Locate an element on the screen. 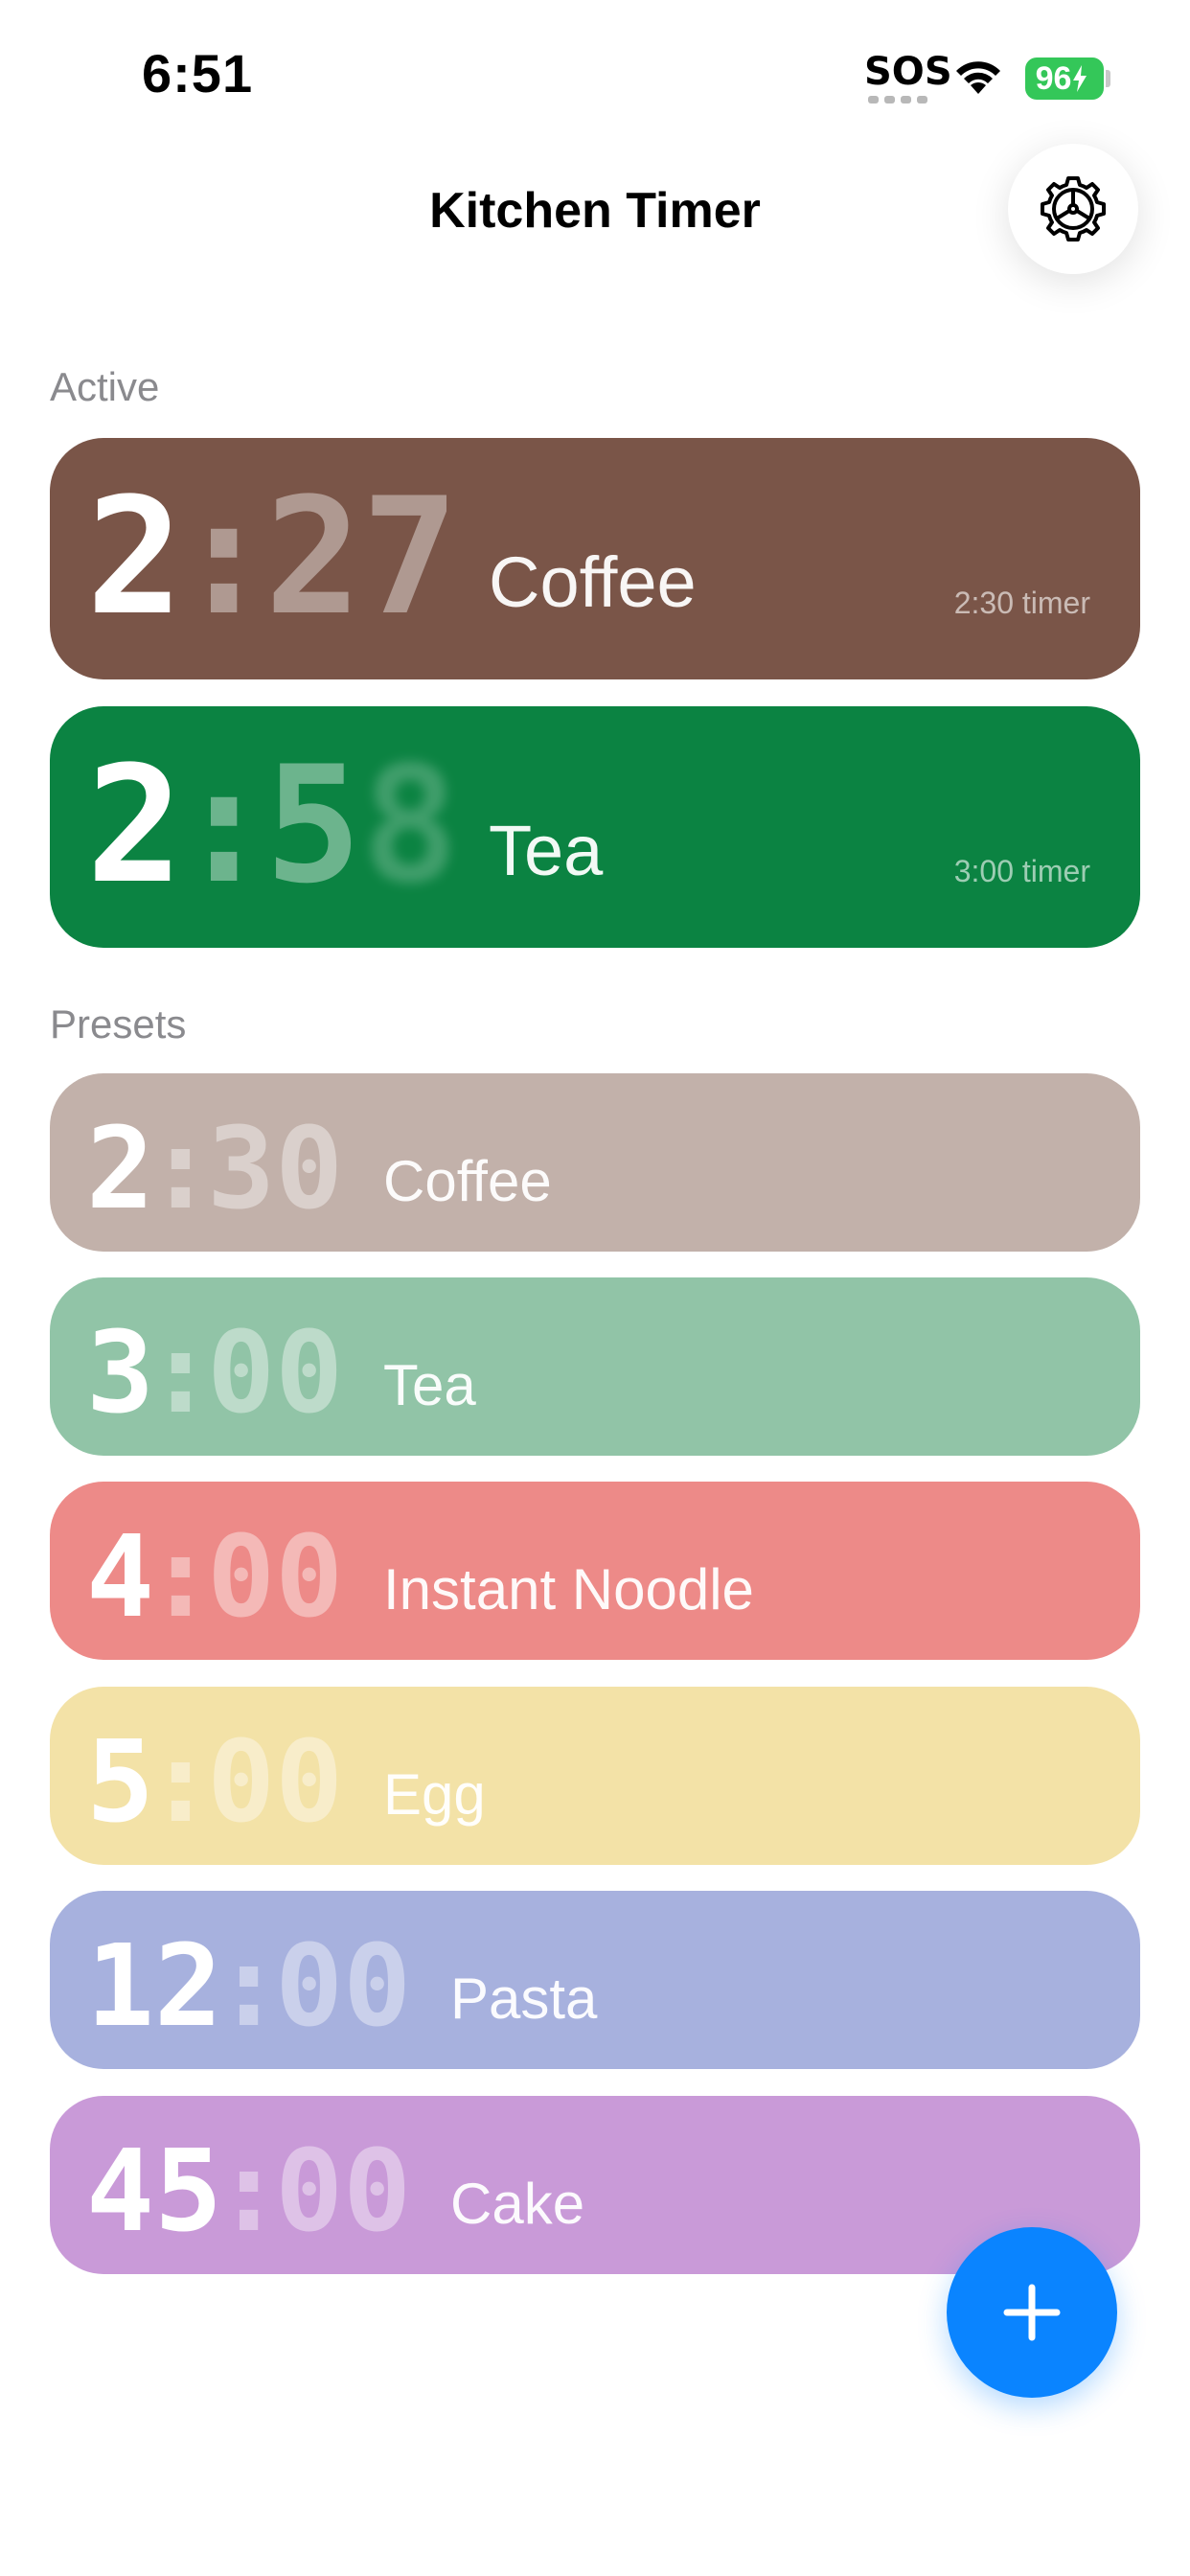 The width and height of the screenshot is (1190, 2576). preset-digits: 2:30 is located at coordinates (214, 1168).